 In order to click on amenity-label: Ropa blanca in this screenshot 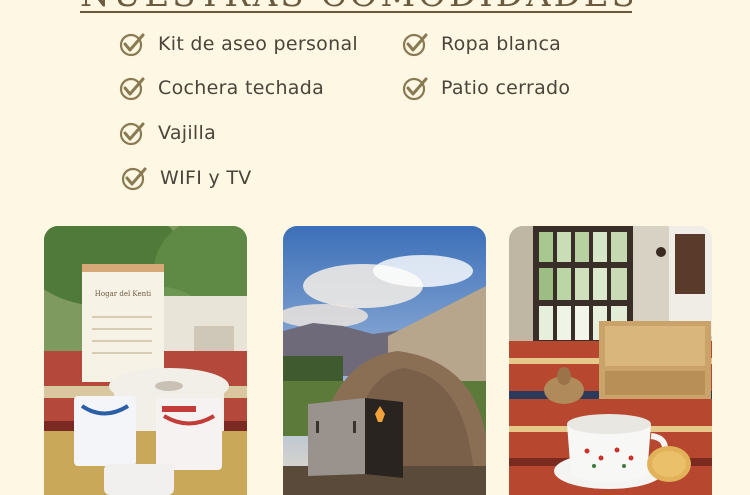, I will do `click(501, 44)`.